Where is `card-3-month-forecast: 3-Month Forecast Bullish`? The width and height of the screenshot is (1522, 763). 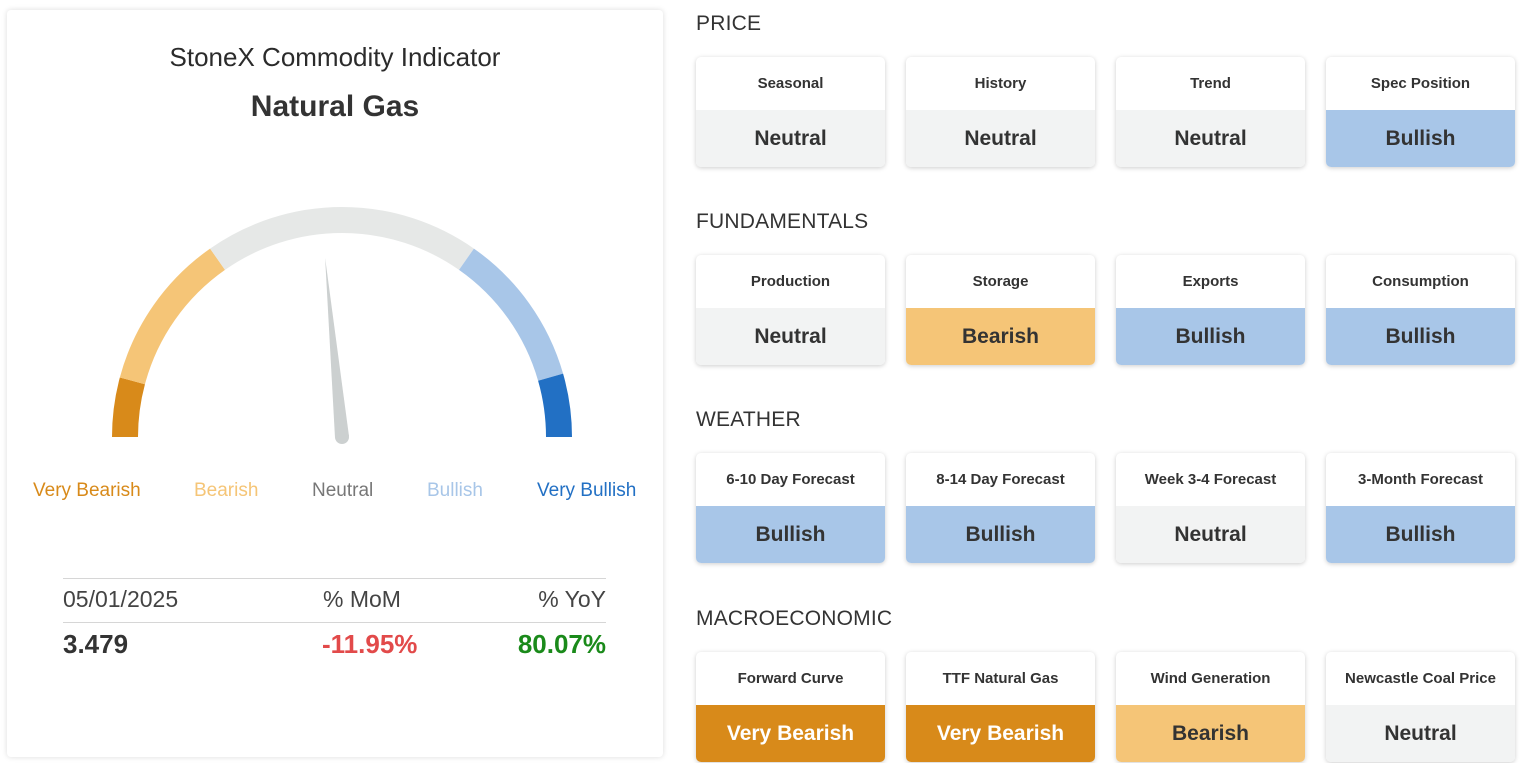 card-3-month-forecast: 3-Month Forecast Bullish is located at coordinates (1420, 508).